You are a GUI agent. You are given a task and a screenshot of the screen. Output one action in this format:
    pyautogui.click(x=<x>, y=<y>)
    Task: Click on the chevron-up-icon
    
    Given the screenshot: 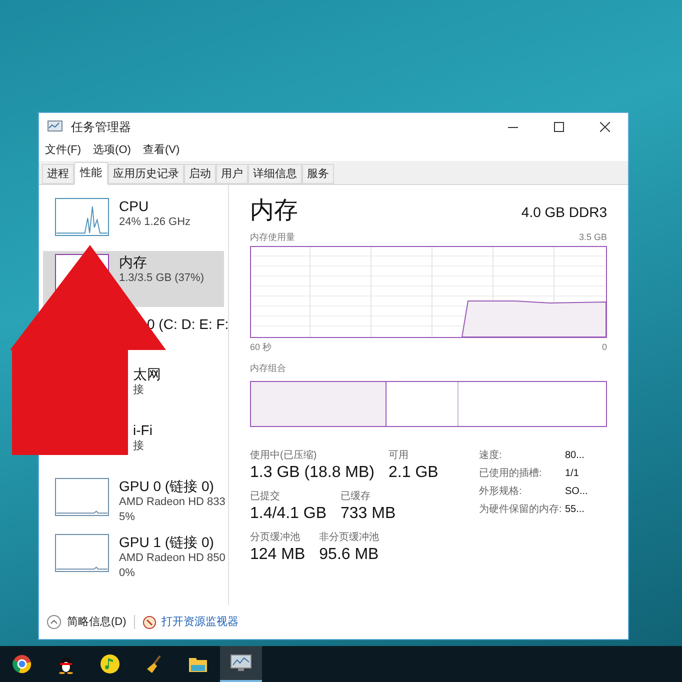 What is the action you would take?
    pyautogui.click(x=54, y=622)
    